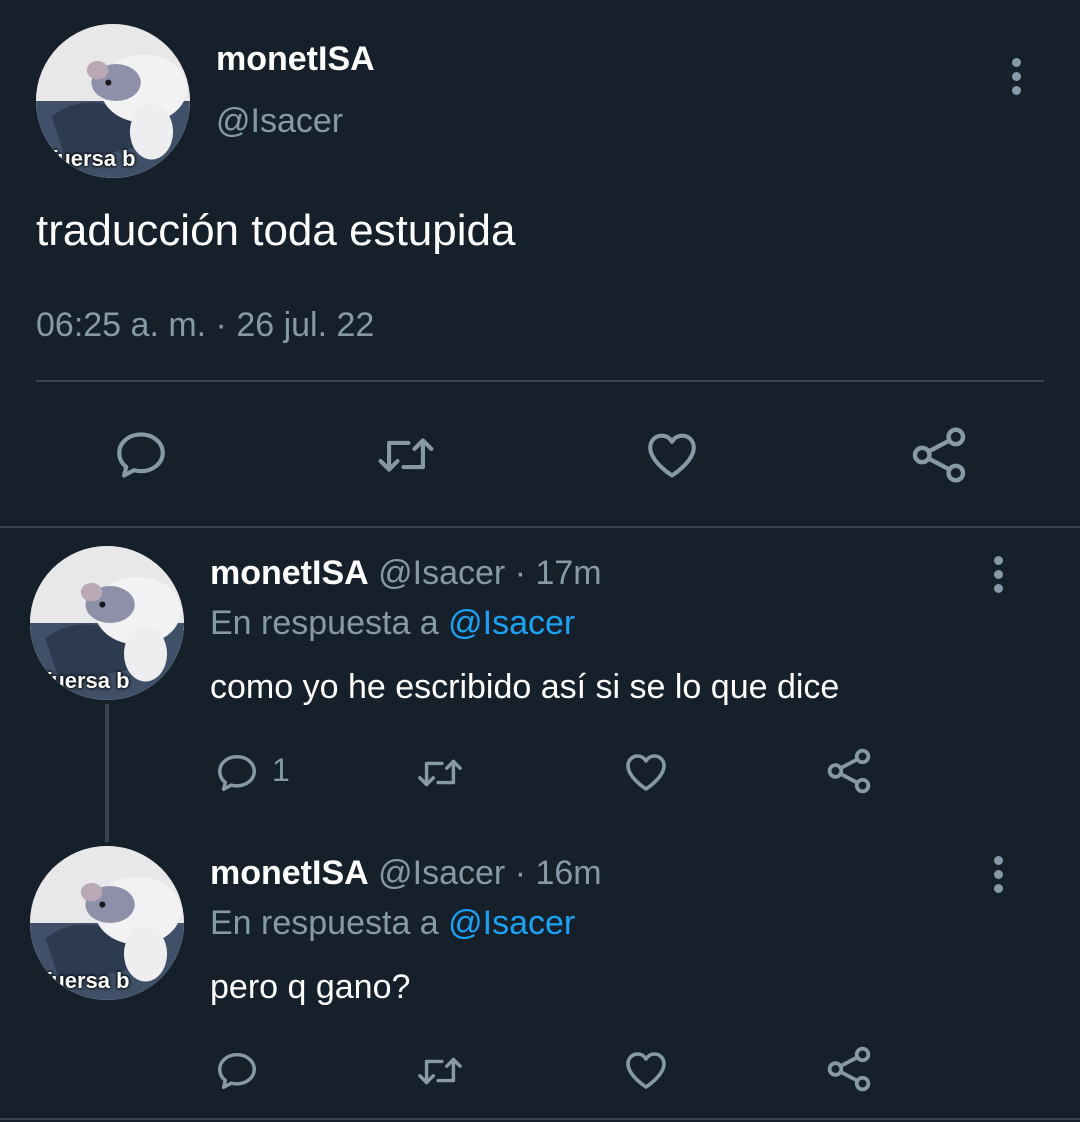  I want to click on display-name: monetISA, so click(295, 59).